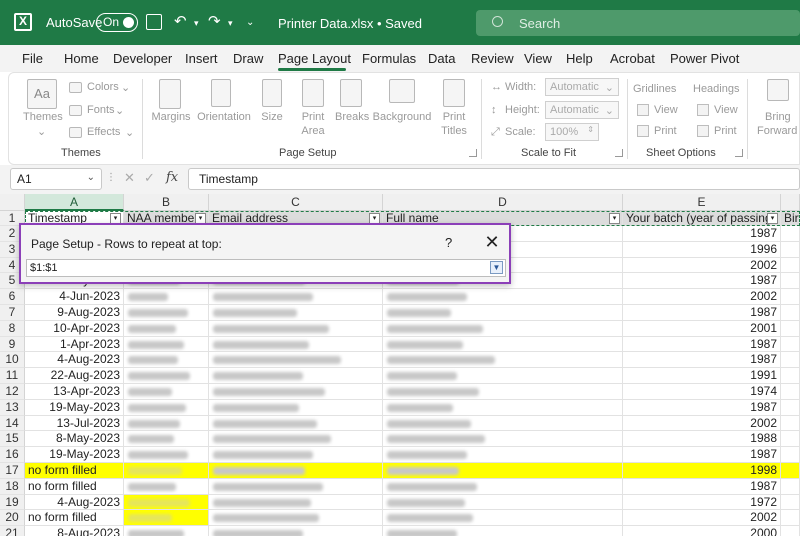 The height and width of the screenshot is (536, 800). I want to click on tab-acrobat: Acrobat, so click(632, 58).